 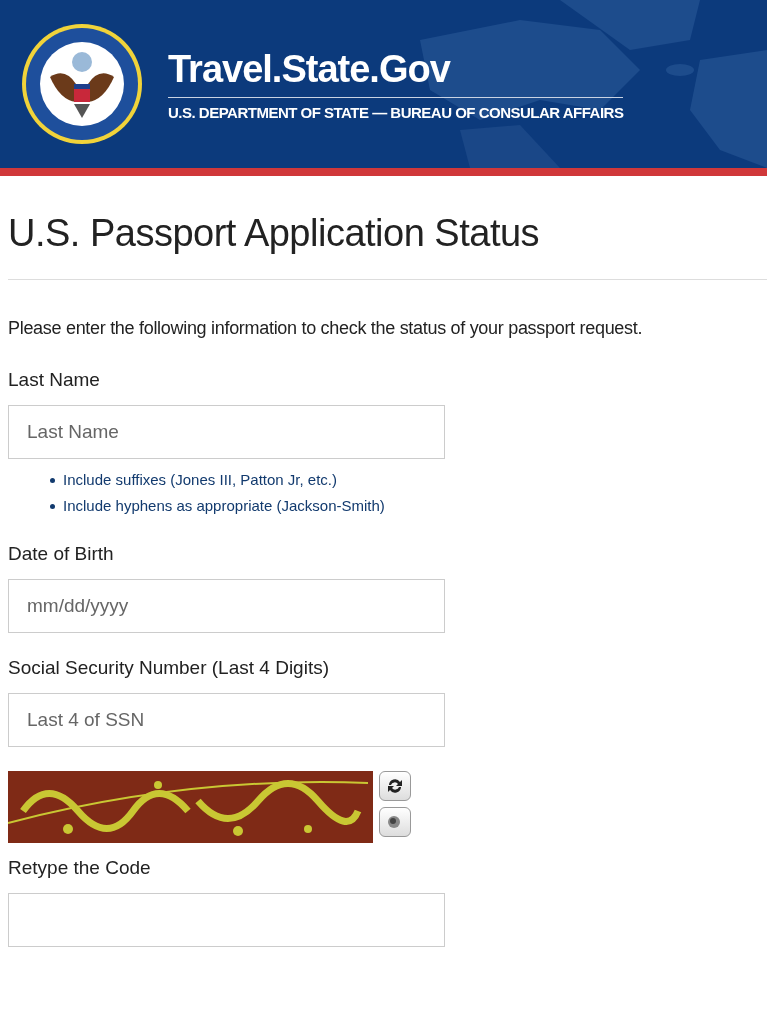 I want to click on field-label: Last Name, so click(x=54, y=380).